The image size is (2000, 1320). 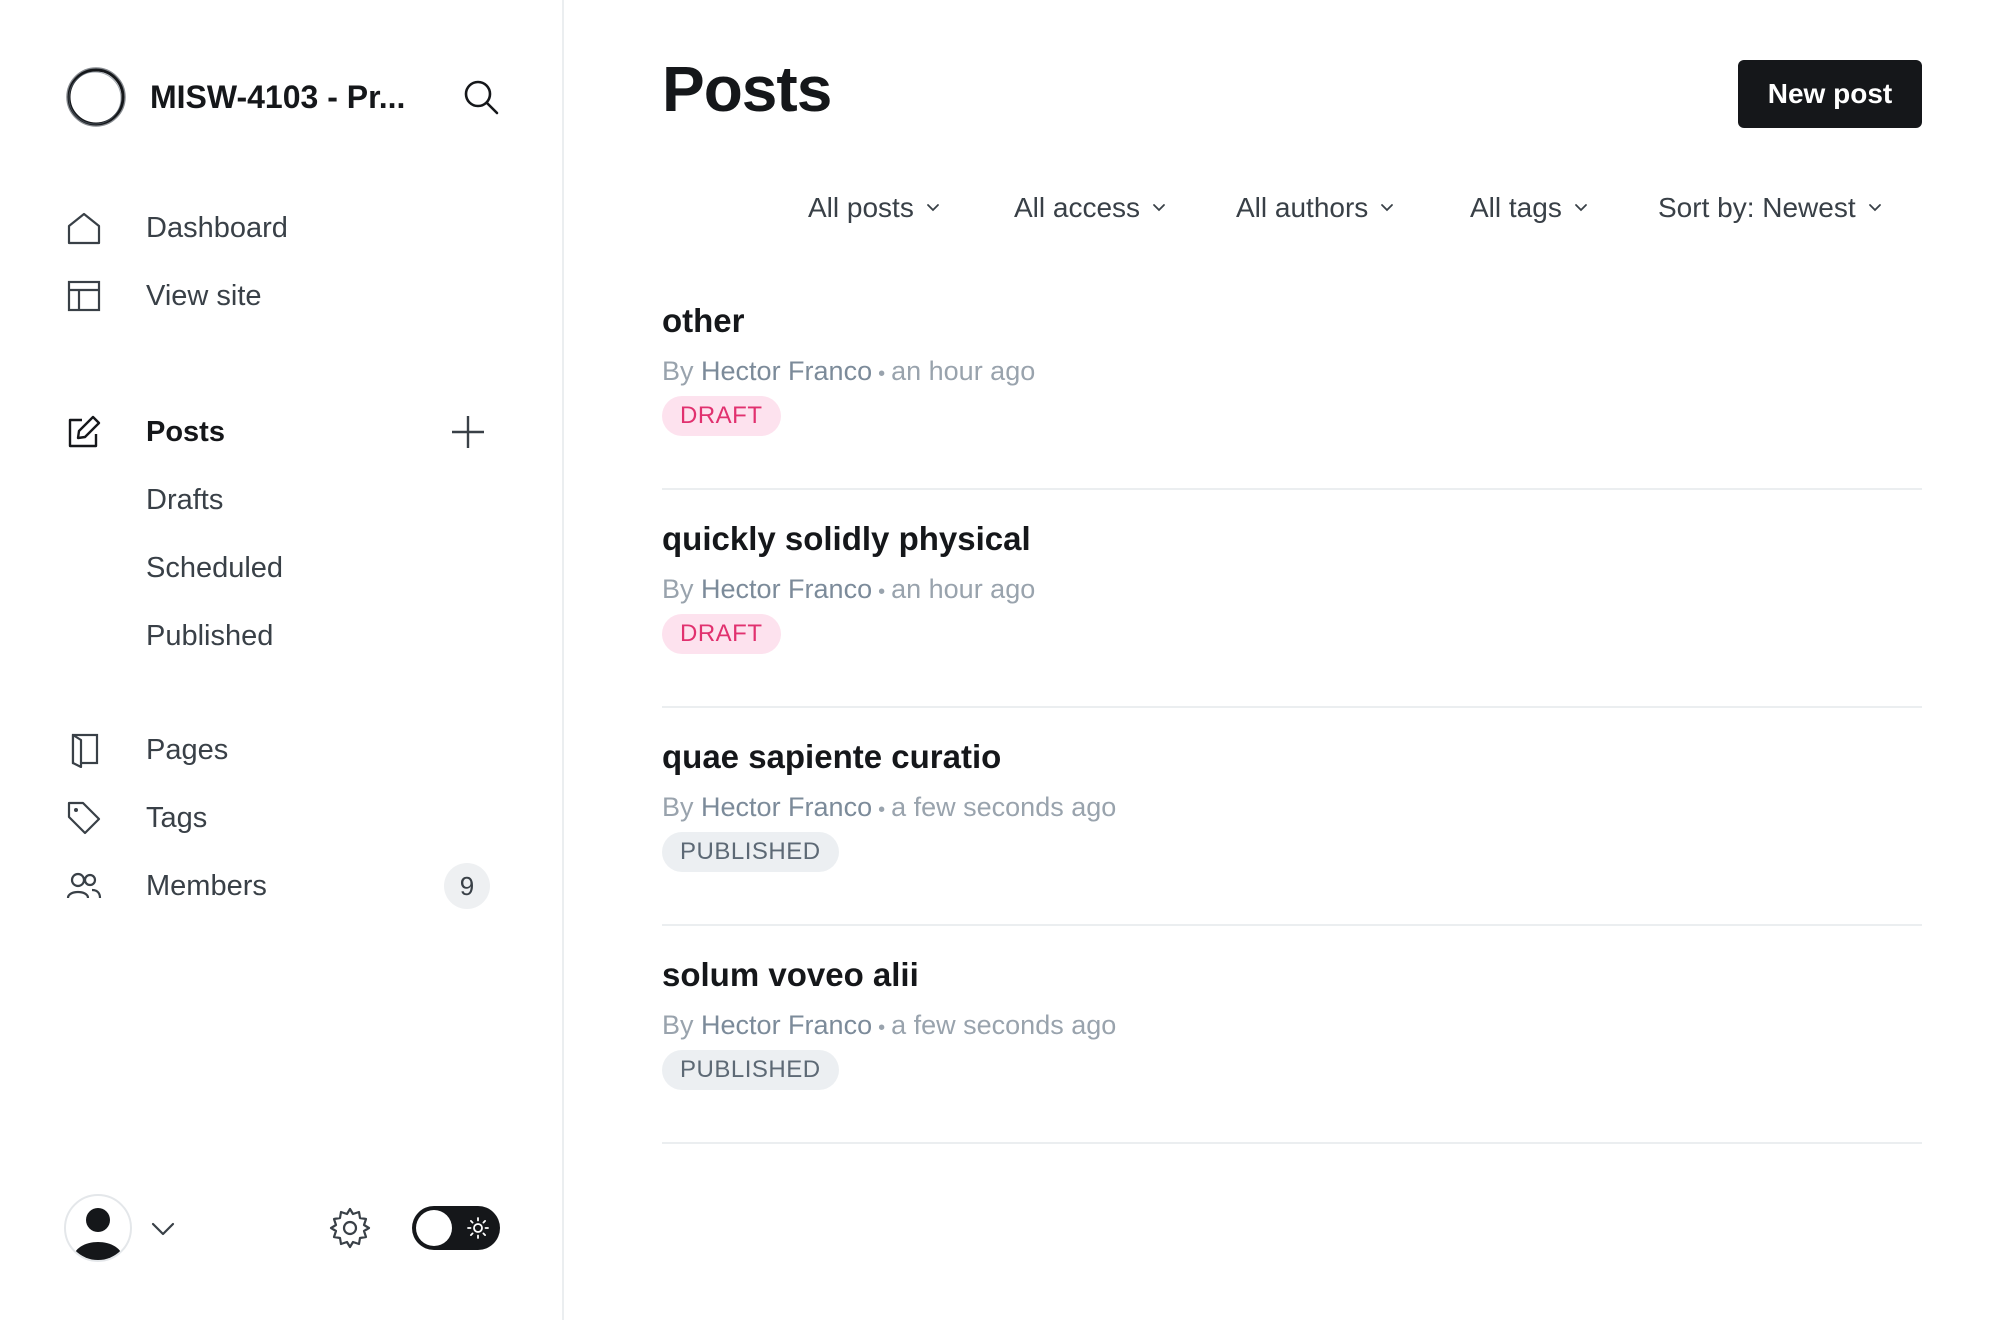 I want to click on sidebar-item-view-site: View site, so click(x=284, y=296).